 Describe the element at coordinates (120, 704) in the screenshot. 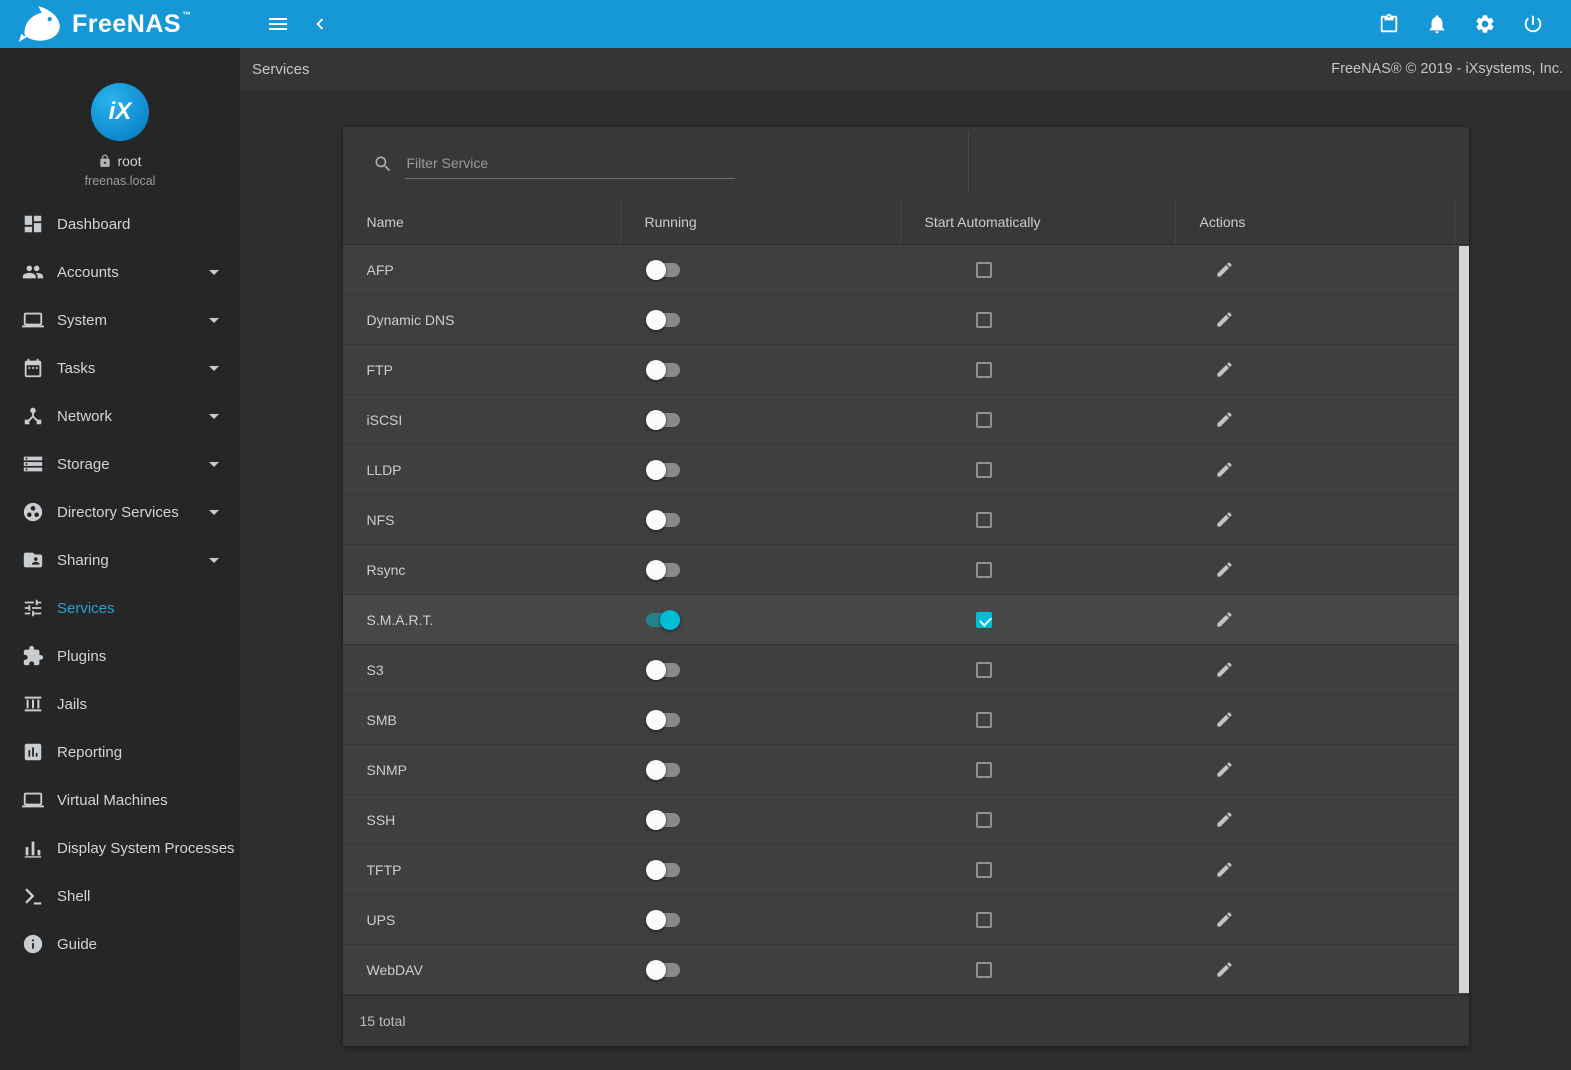

I see `sidebar-item-jails: Jails` at that location.